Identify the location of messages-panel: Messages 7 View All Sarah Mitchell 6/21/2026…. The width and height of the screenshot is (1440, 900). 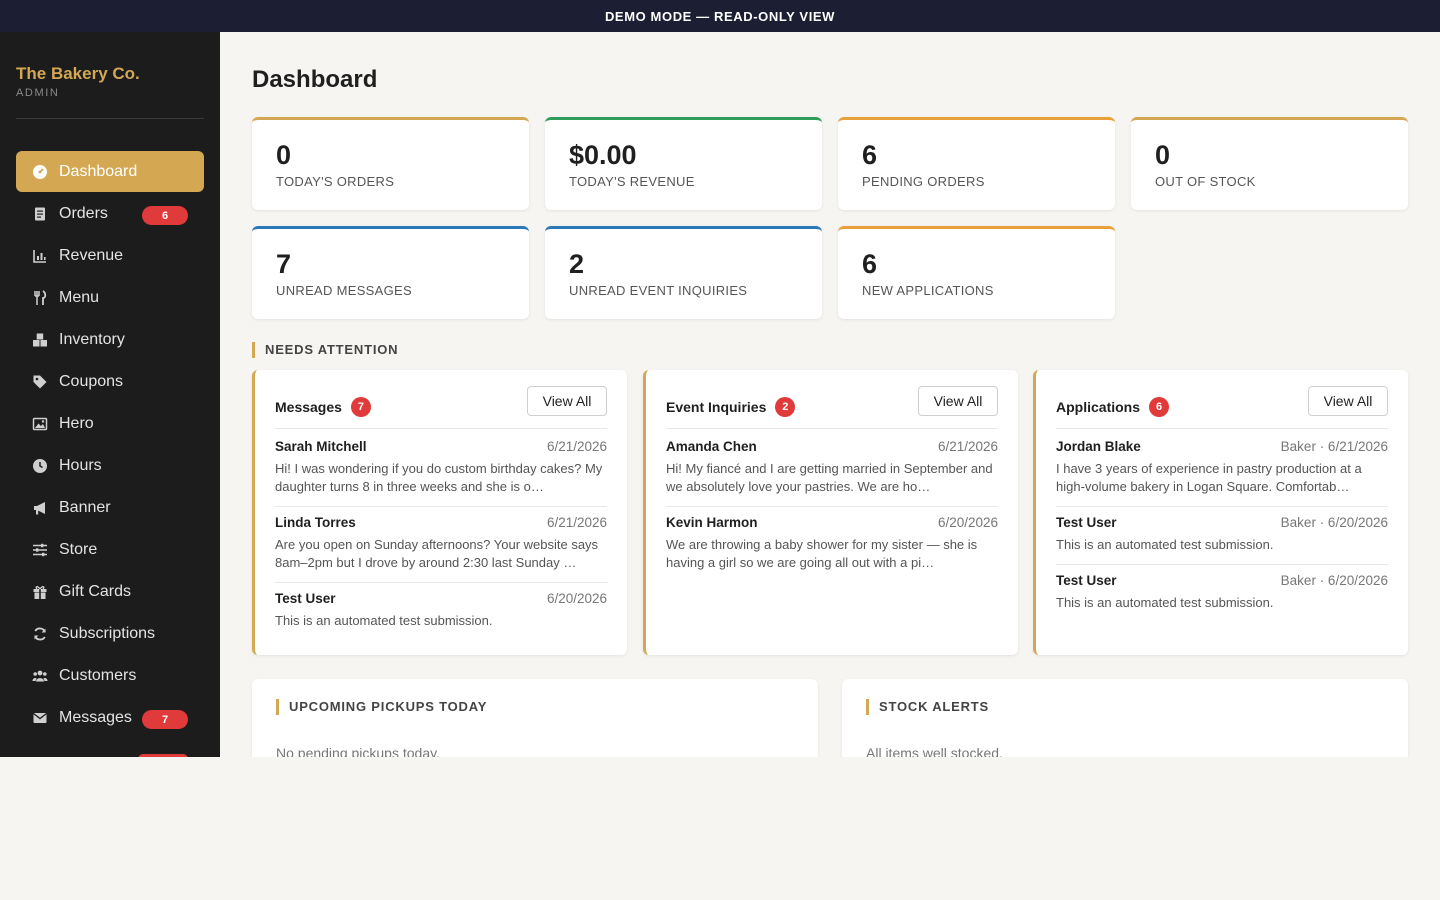
(439, 512).